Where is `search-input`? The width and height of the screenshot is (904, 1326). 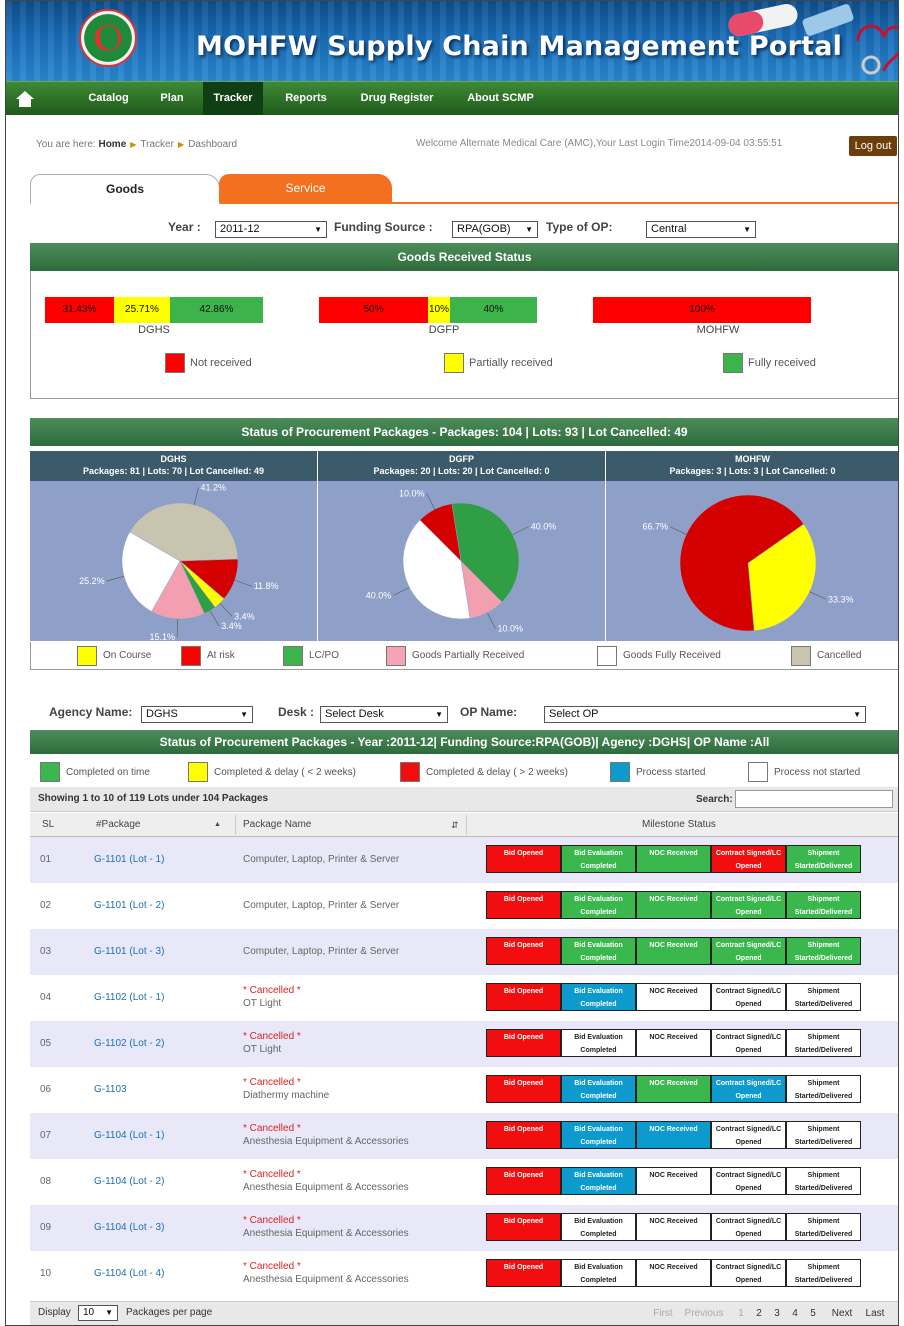
search-input is located at coordinates (814, 799).